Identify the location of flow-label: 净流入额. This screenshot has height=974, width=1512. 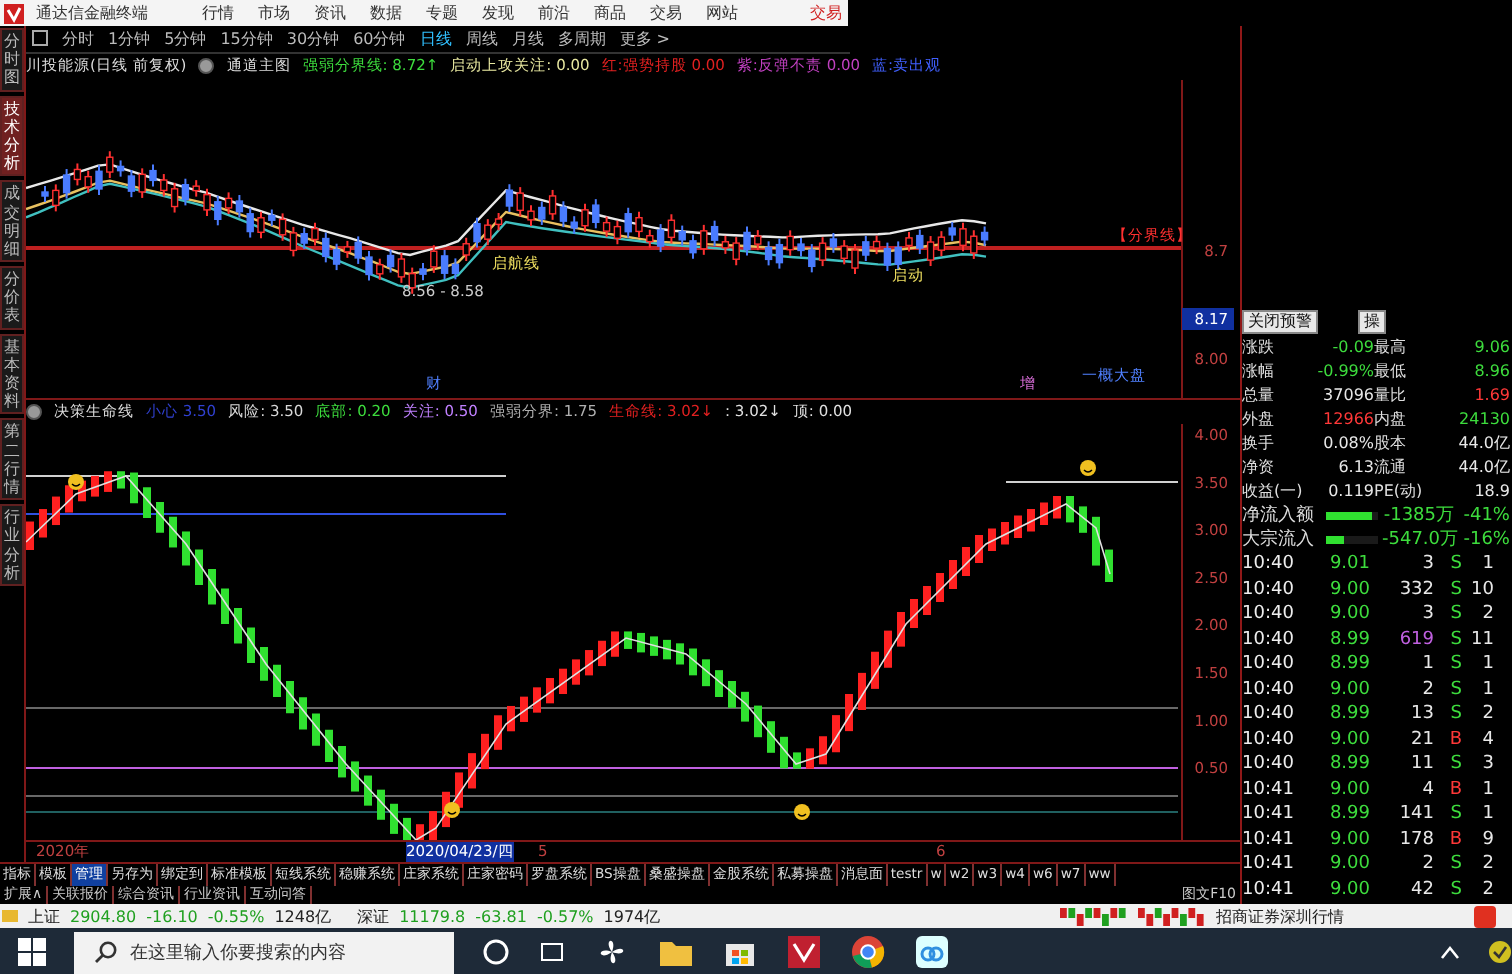
(1279, 516).